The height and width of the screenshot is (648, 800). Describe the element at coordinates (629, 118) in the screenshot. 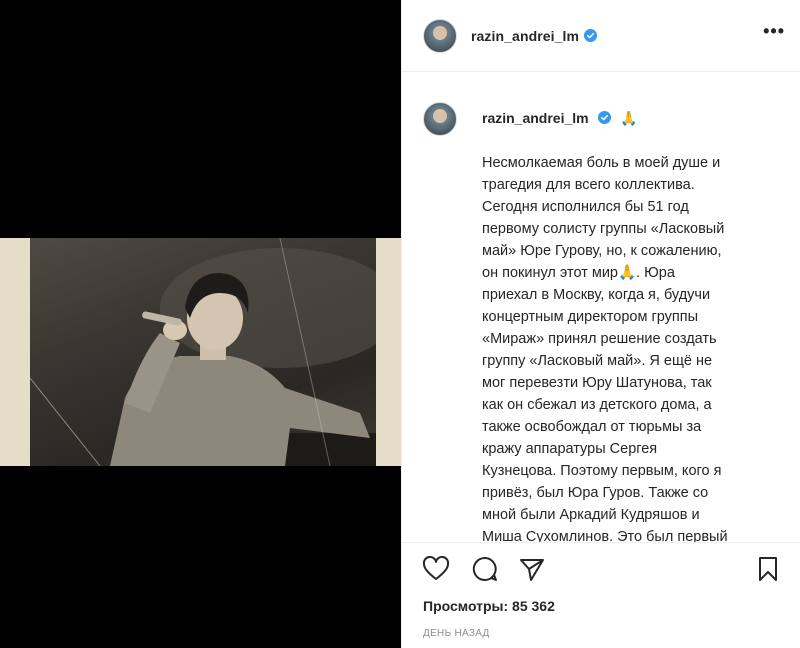

I see `praying-hands-emoji: 🙏` at that location.